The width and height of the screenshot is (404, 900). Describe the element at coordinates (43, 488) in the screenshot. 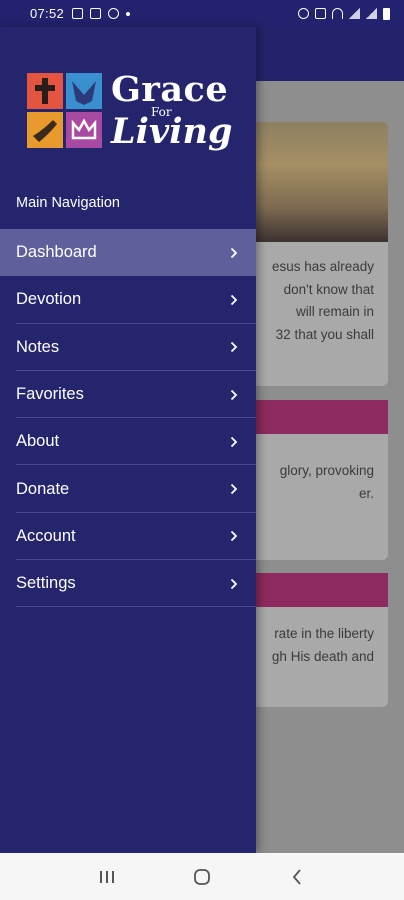

I see `menu-item-label: Donate` at that location.